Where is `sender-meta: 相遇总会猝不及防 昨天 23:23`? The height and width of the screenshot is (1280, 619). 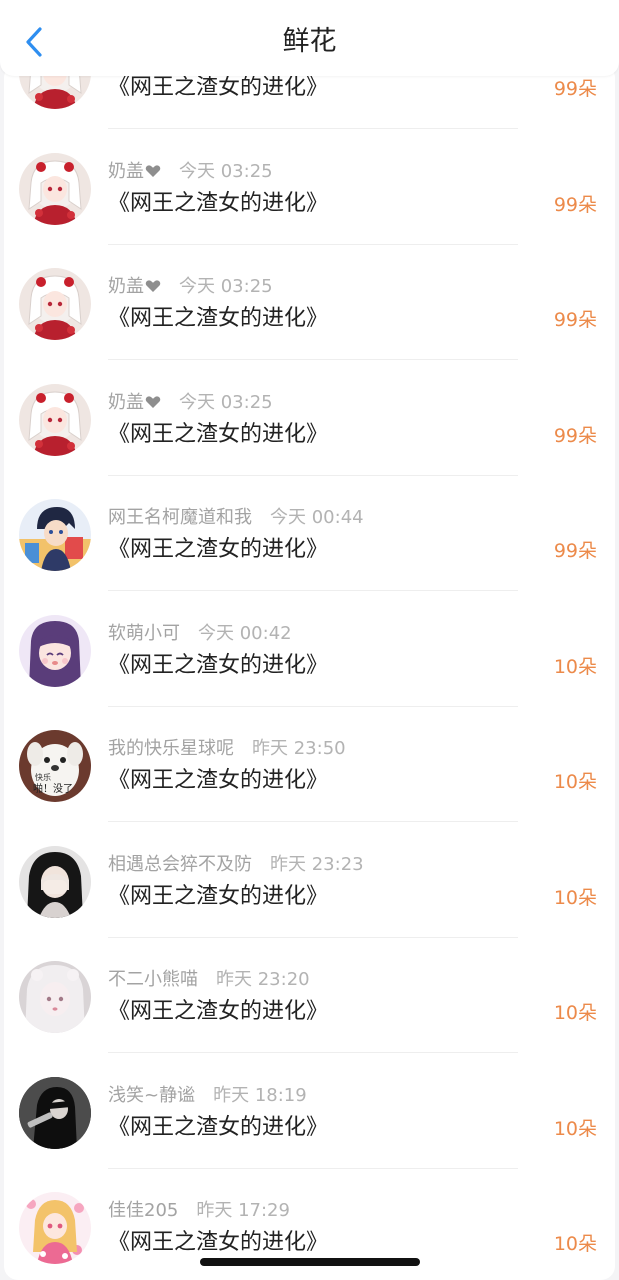 sender-meta: 相遇总会猝不及防 昨天 23:23 is located at coordinates (236, 863).